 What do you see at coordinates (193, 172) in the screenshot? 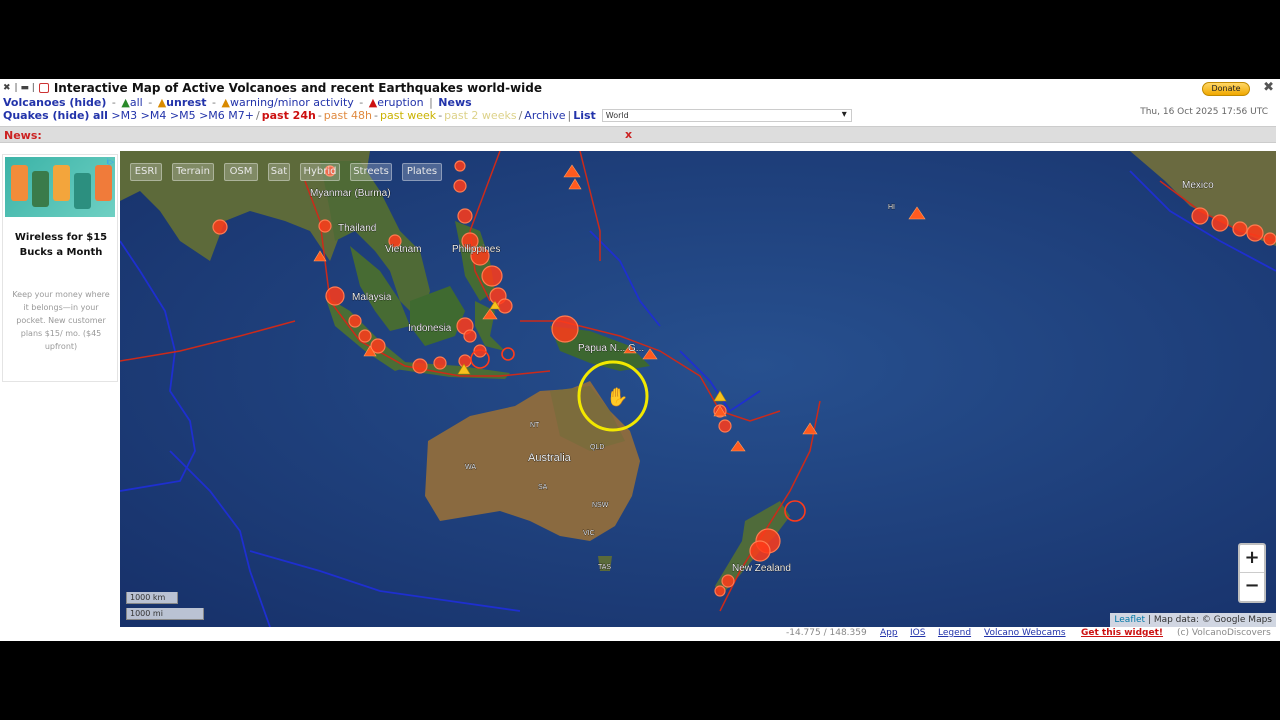
I see `layer-terrain-button: Terrain` at bounding box center [193, 172].